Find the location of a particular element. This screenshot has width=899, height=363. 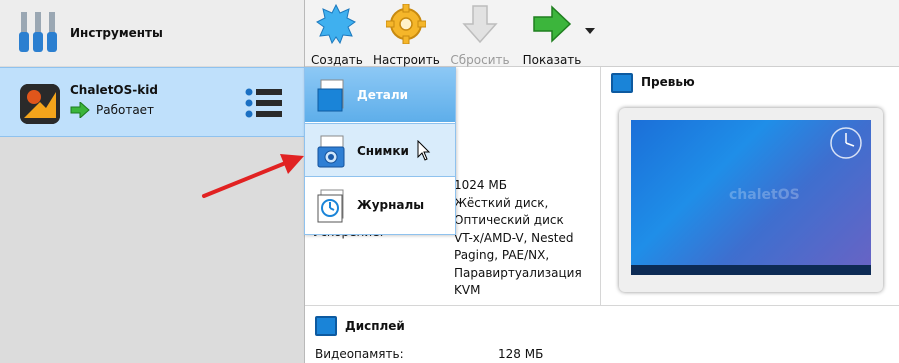

boot-order-line: Оптический диск is located at coordinates (509, 220).